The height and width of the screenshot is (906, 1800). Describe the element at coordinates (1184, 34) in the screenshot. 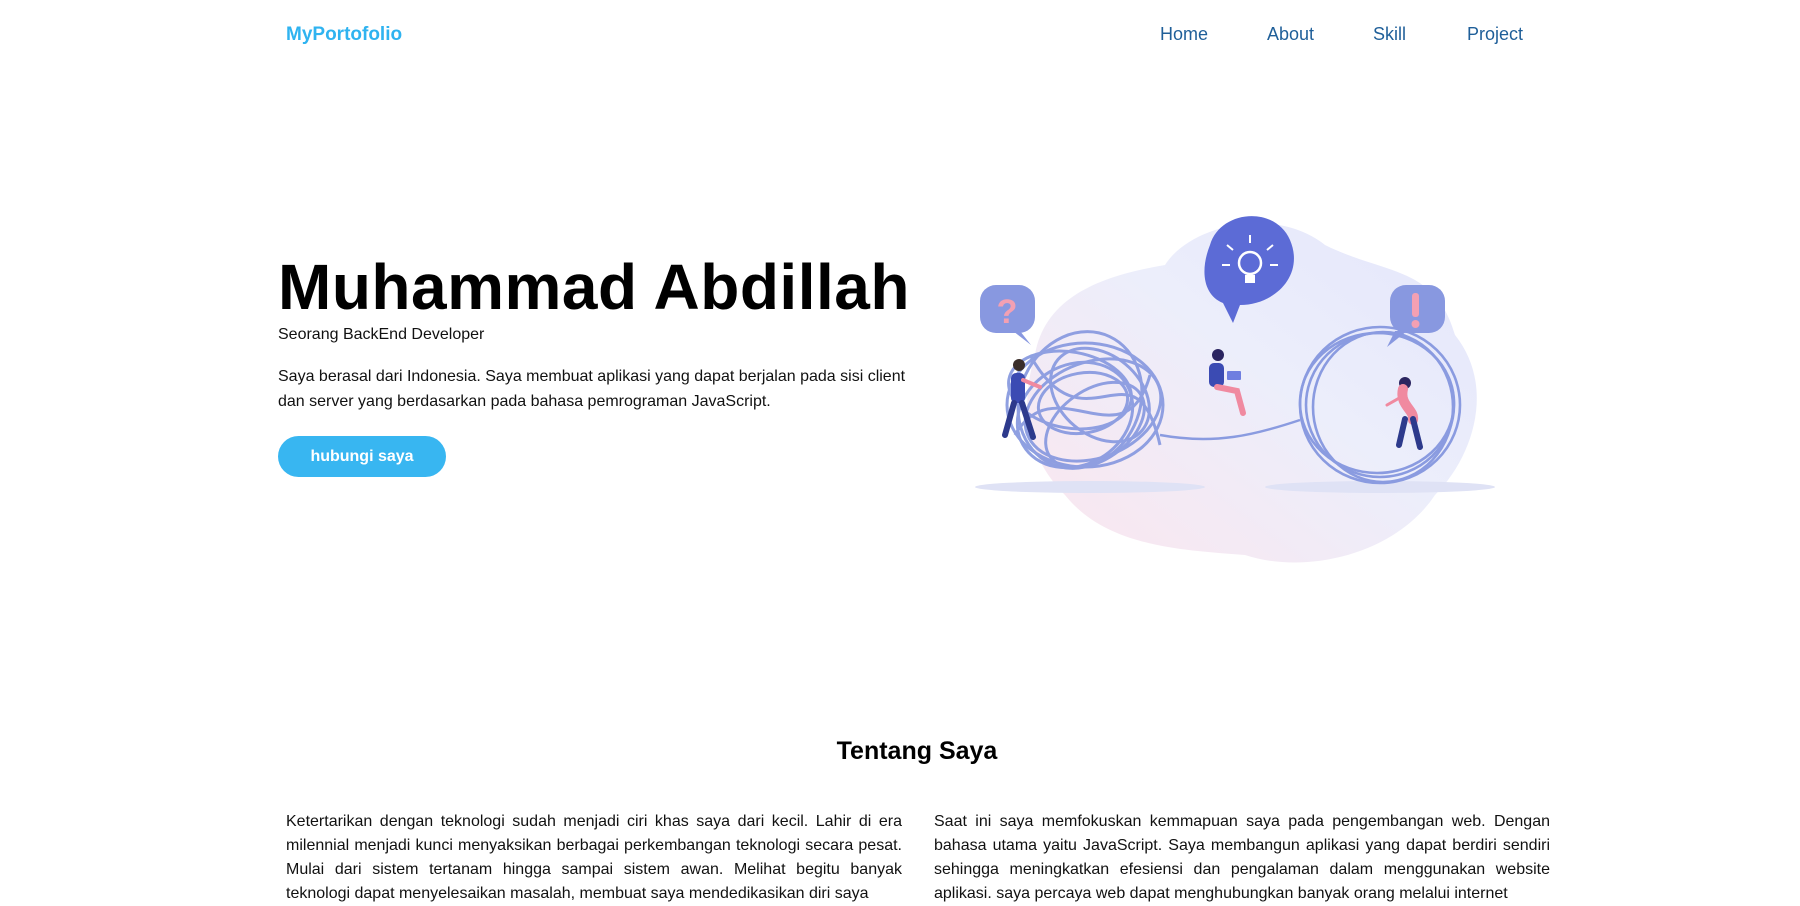

I see `nav-link-home: Home` at that location.